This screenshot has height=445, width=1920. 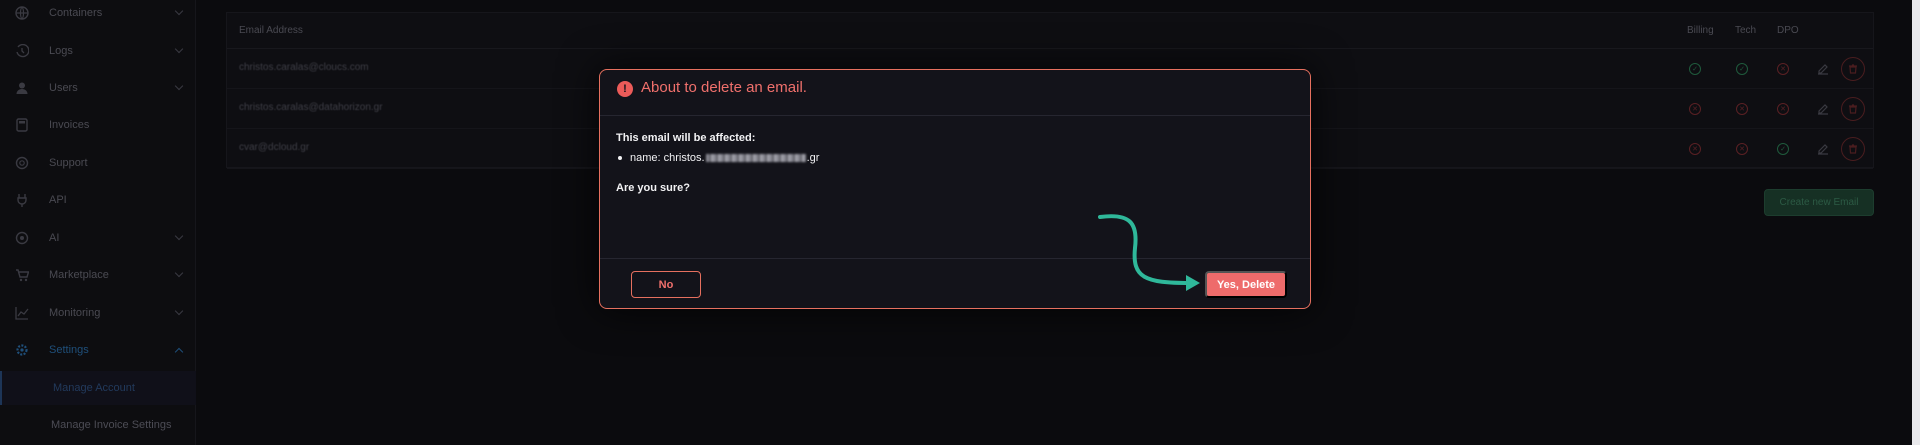 I want to click on user-icon, so click(x=22, y=88).